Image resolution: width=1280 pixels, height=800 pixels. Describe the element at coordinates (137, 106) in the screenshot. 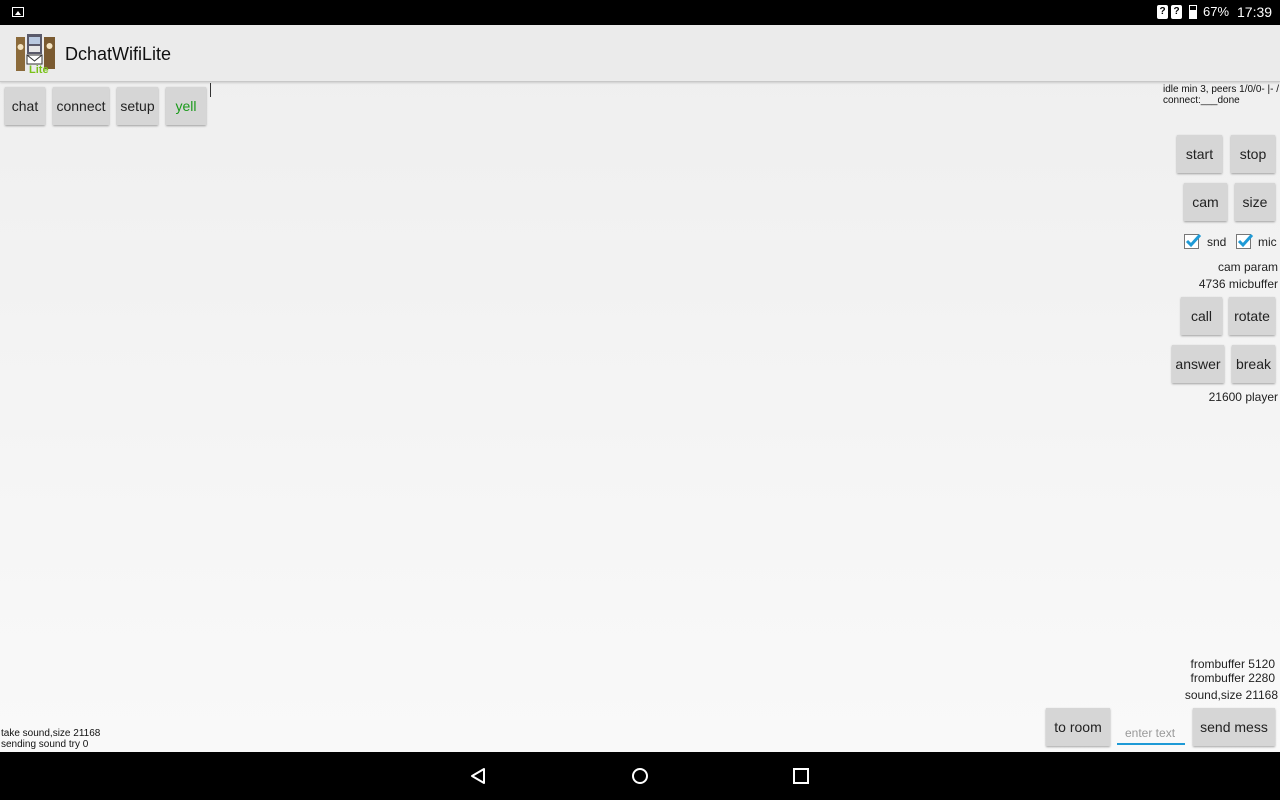

I see `setup-button: setup` at that location.